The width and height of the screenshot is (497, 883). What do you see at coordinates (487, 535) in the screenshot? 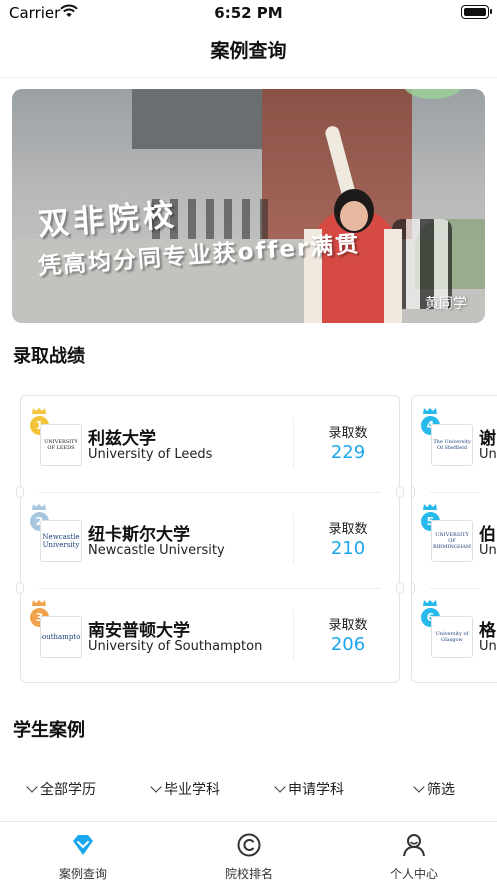
I see `university-name-cn: 伯` at bounding box center [487, 535].